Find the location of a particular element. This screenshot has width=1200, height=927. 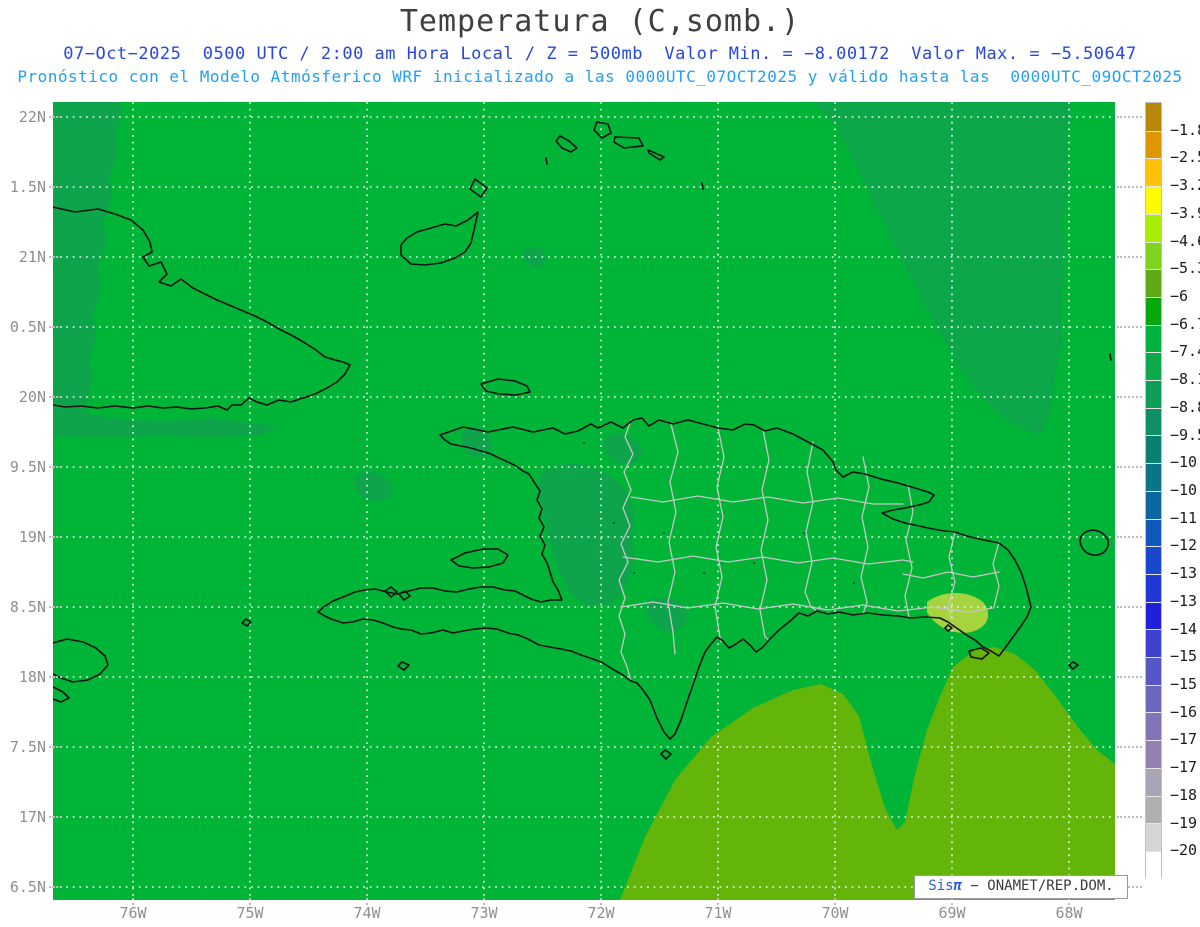

colorbar-label: −17.9 is located at coordinates (1185, 767).